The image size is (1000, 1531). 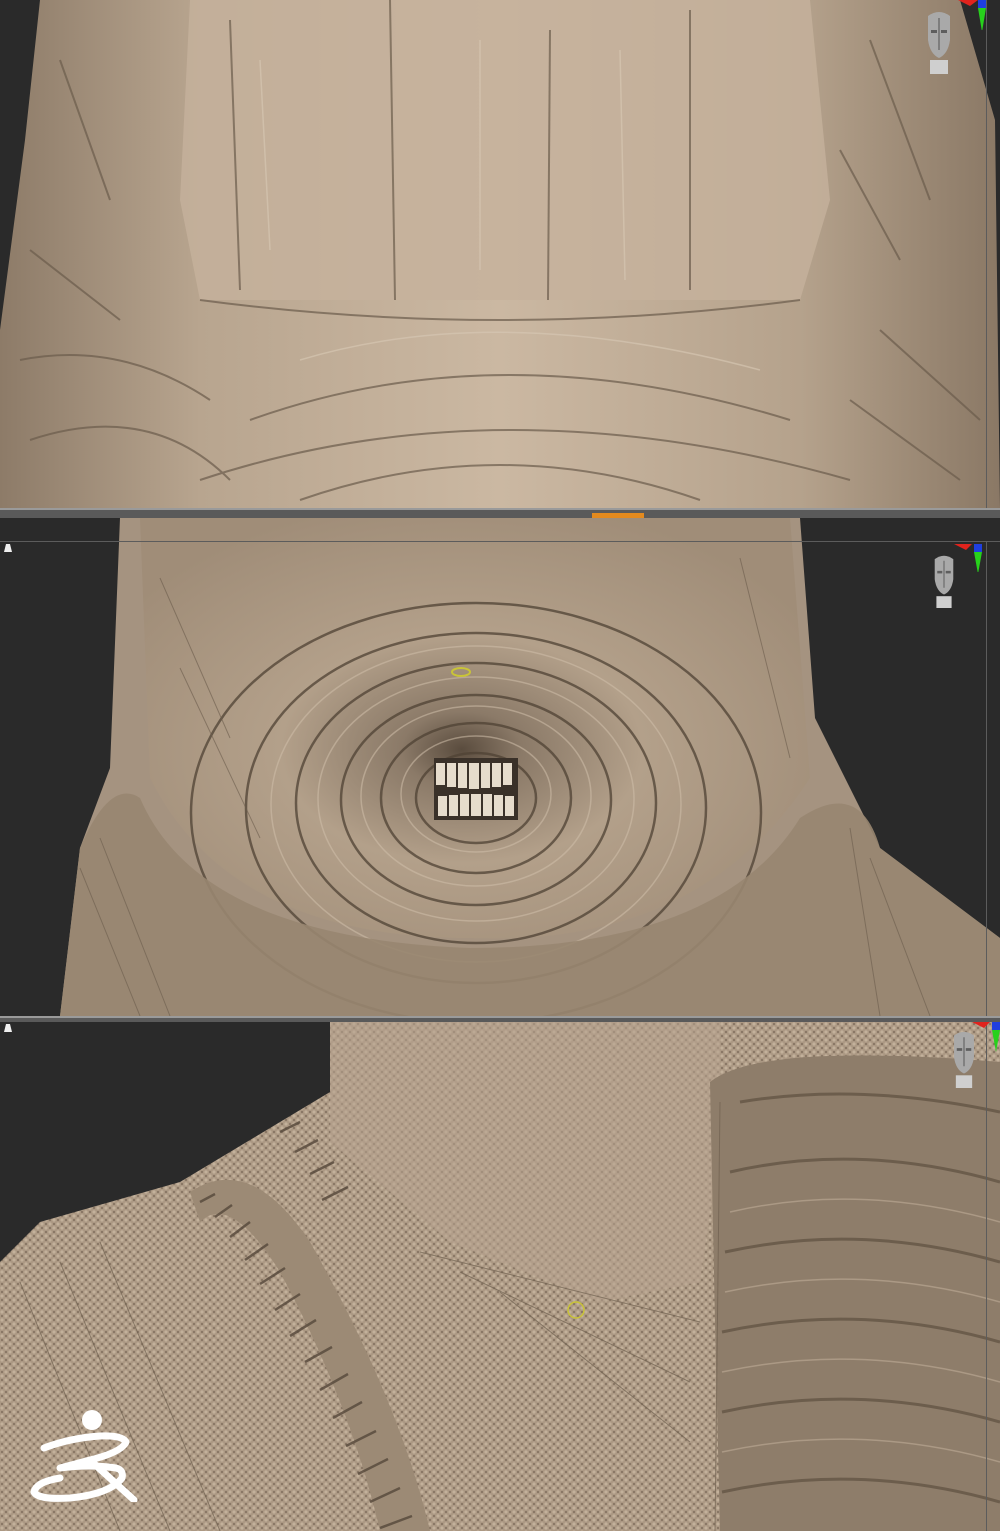 I want to click on viewport-top-guide, so click(x=500, y=541).